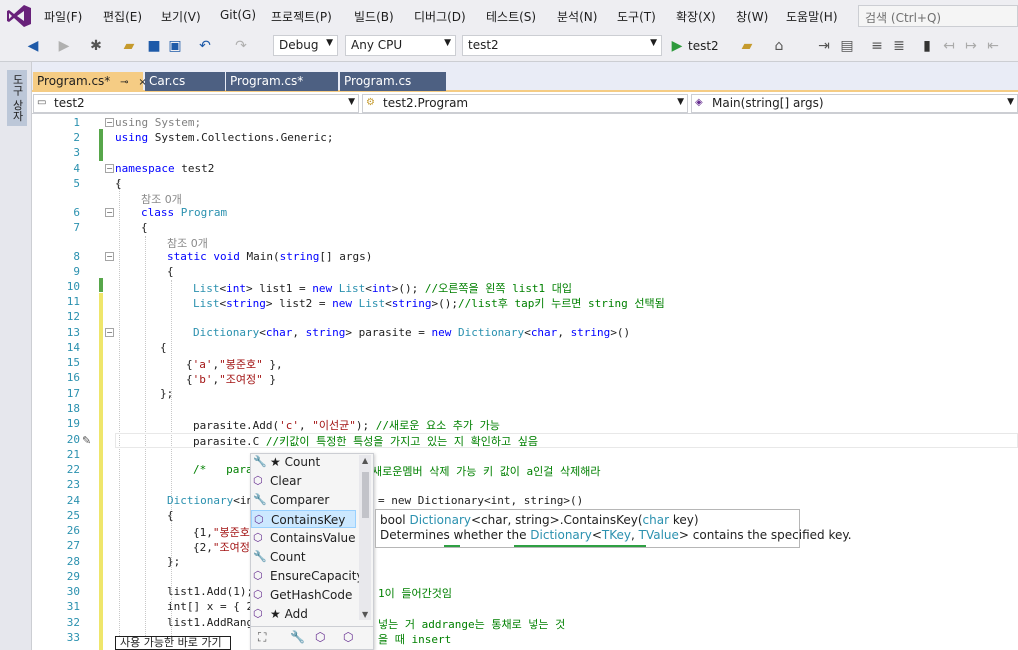  I want to click on line-number: 4, so click(76, 168).